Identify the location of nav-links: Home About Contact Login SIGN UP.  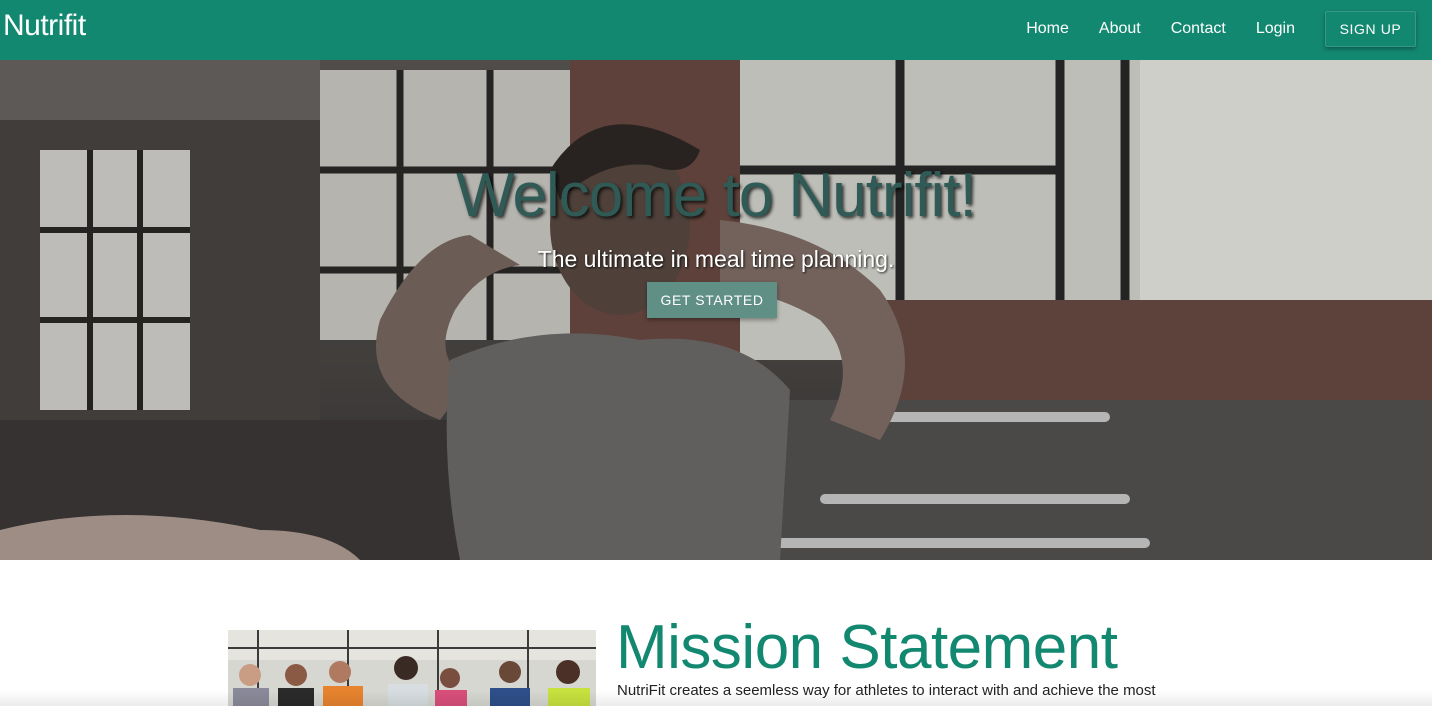
(1206, 29).